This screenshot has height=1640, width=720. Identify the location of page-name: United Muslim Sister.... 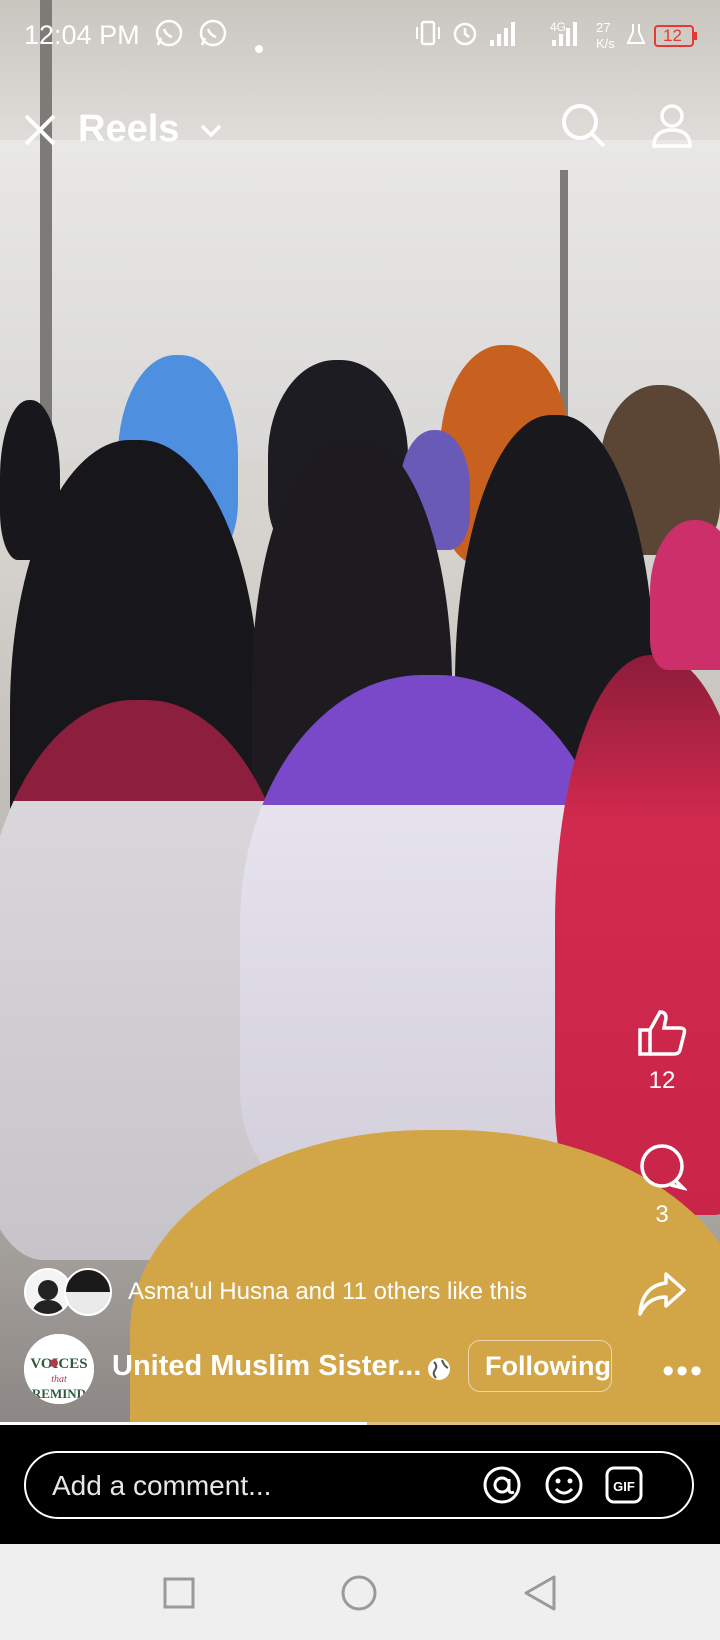
(266, 1366).